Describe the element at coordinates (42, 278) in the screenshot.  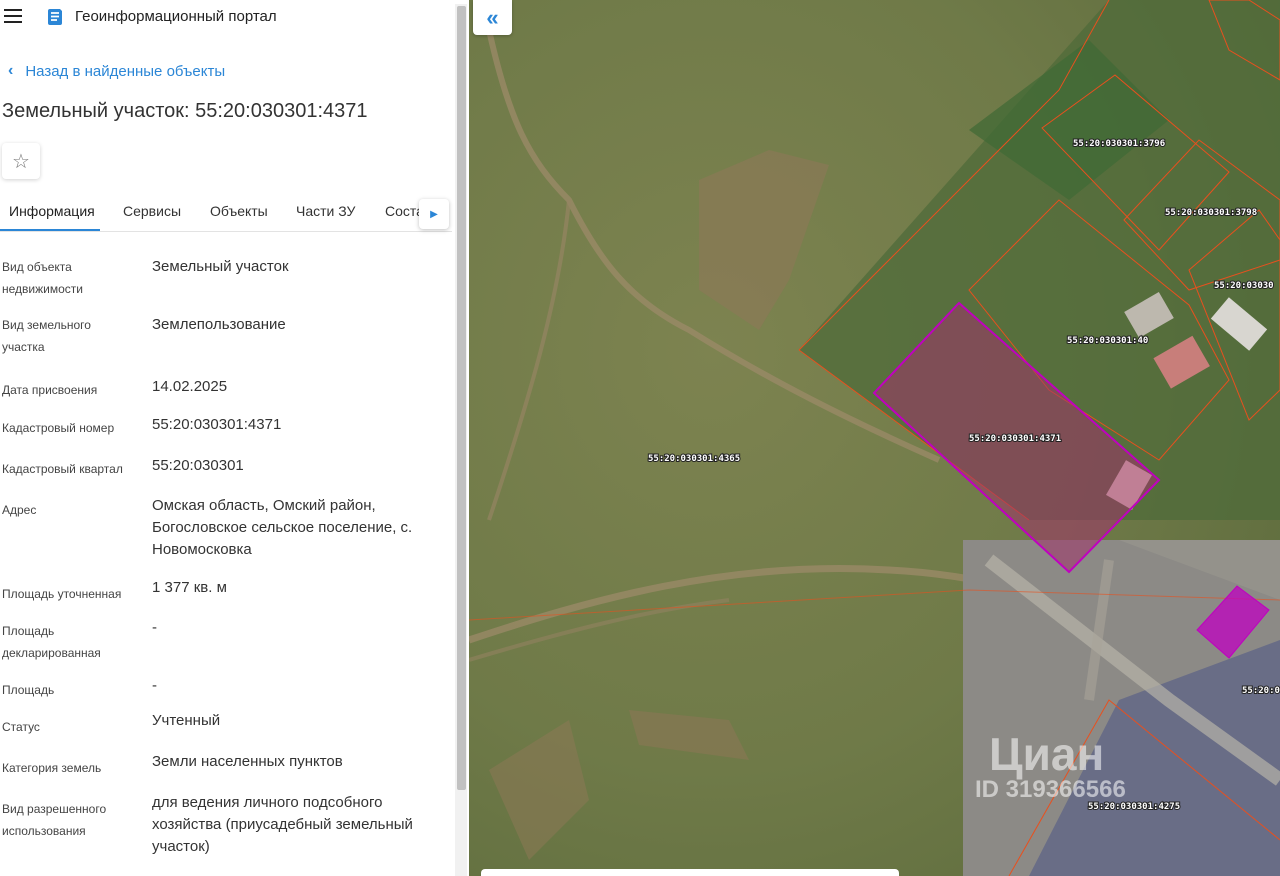
I see `property-label: Вид объекта недвижимости` at that location.